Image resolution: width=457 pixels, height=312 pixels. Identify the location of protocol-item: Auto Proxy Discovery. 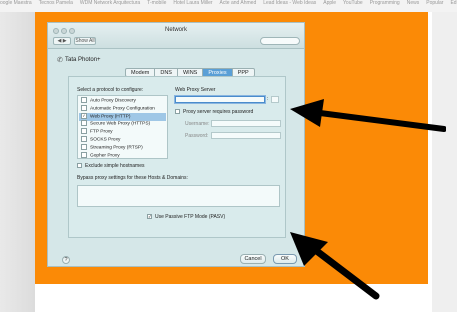
(122, 101).